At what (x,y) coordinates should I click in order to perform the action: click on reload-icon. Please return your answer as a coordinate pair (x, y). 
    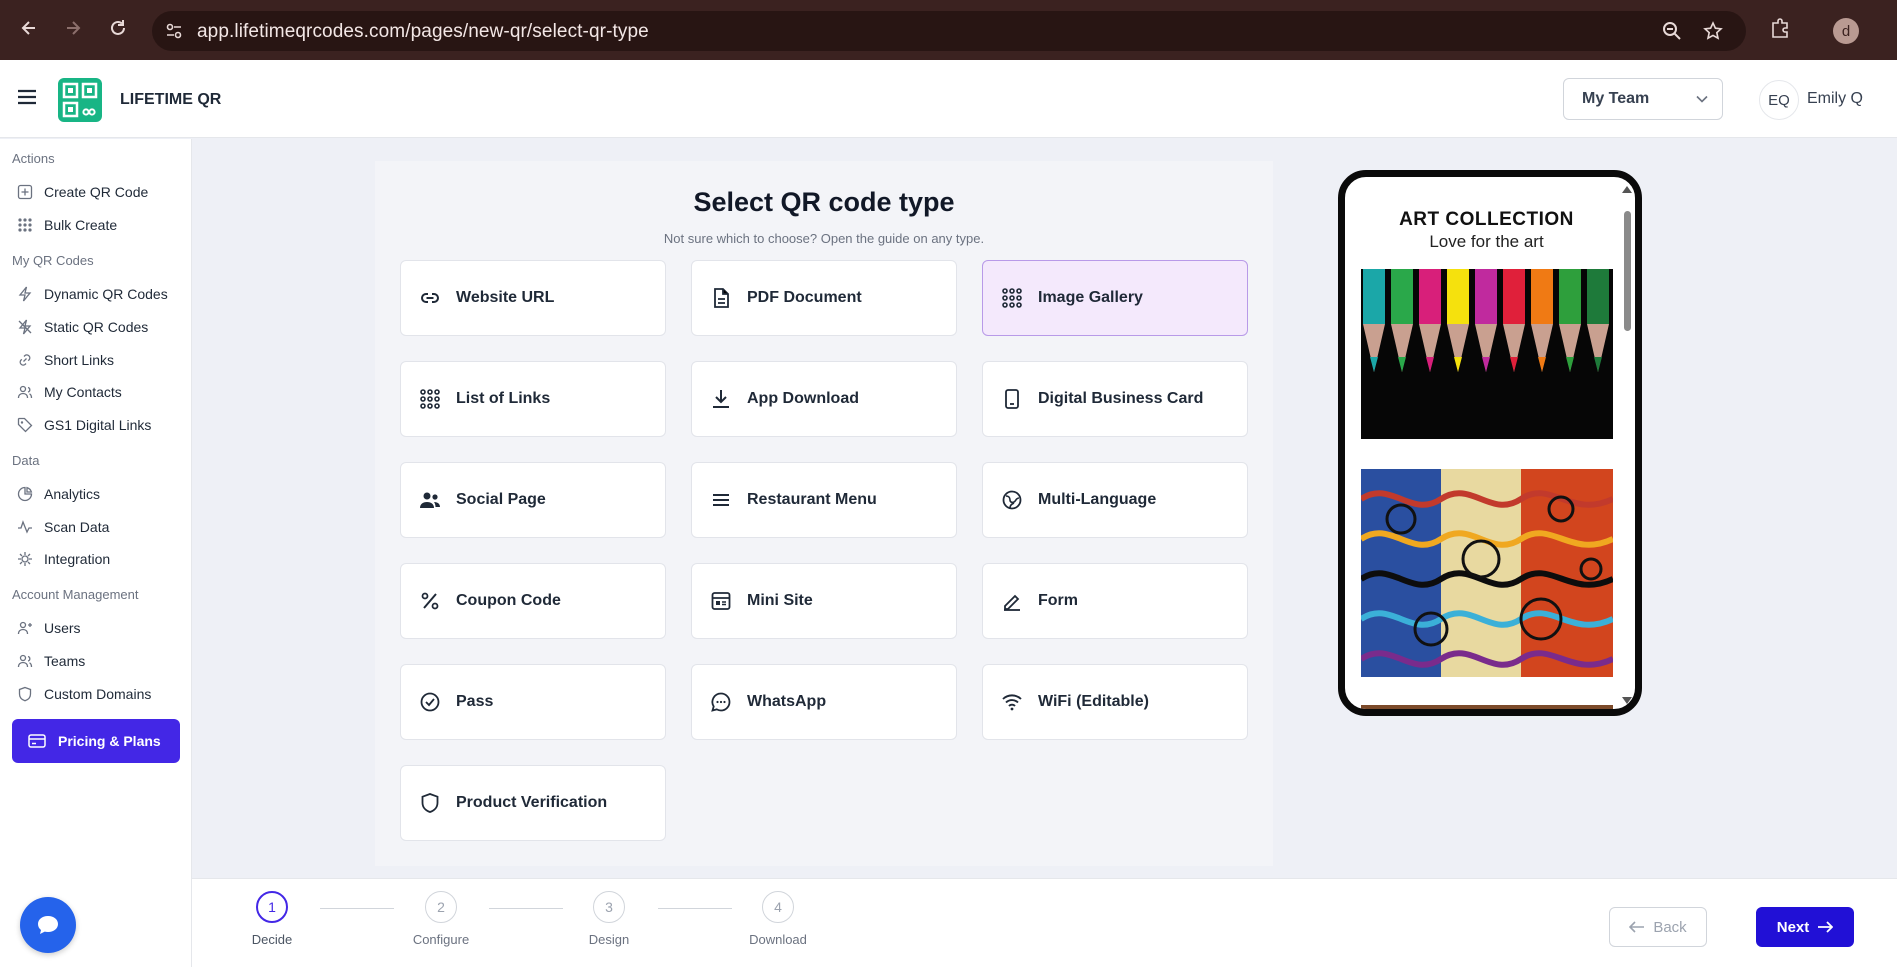
    Looking at the image, I should click on (118, 28).